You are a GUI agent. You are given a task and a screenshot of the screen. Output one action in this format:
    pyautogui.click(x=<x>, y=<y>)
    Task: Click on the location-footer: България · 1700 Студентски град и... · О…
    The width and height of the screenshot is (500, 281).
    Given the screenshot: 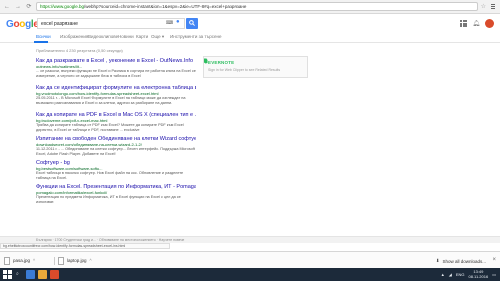 What is the action you would take?
    pyautogui.click(x=250, y=239)
    